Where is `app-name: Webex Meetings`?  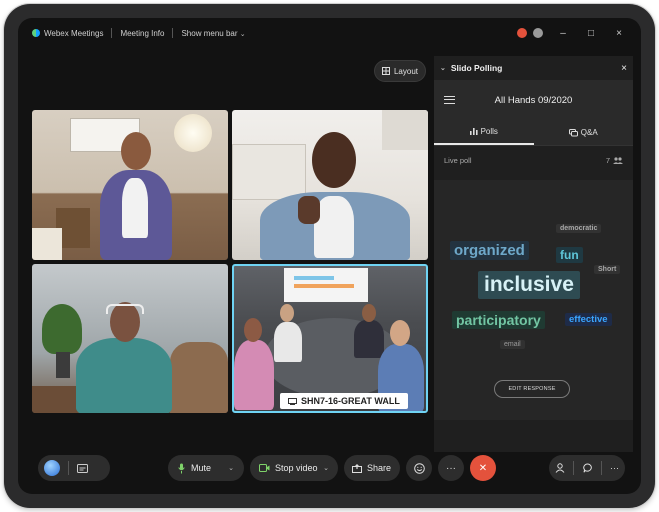
app-name: Webex Meetings is located at coordinates (74, 33).